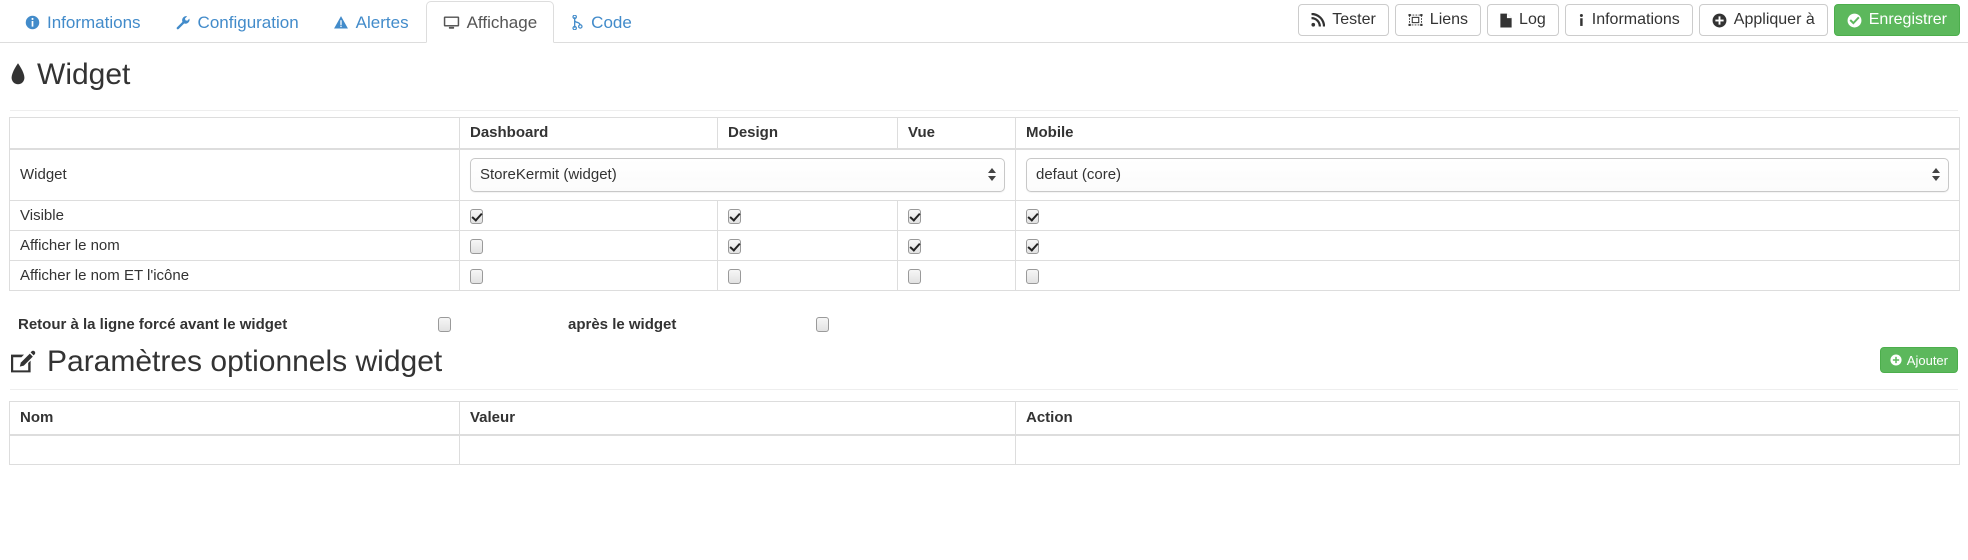  Describe the element at coordinates (588, 245) in the screenshot. I see `afficher-nom-dashboard-cell` at that location.